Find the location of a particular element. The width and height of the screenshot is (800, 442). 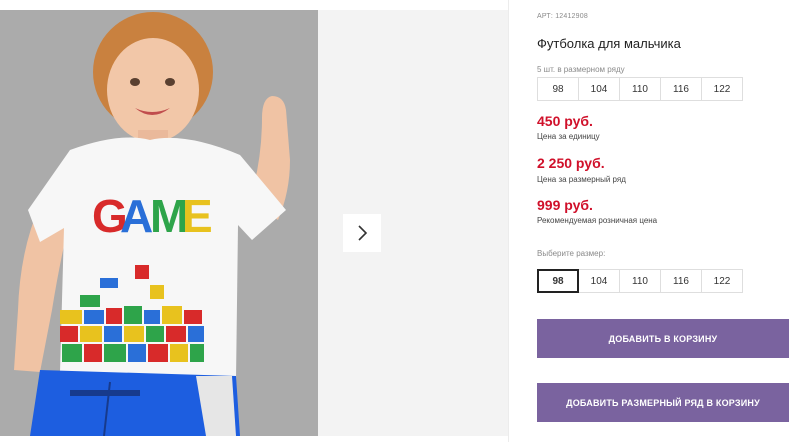

add-pack-to-cart-button: ДОБАВИТЬ РАЗМЕРНЫЙ РЯД В КОРЗИНУ is located at coordinates (663, 402).